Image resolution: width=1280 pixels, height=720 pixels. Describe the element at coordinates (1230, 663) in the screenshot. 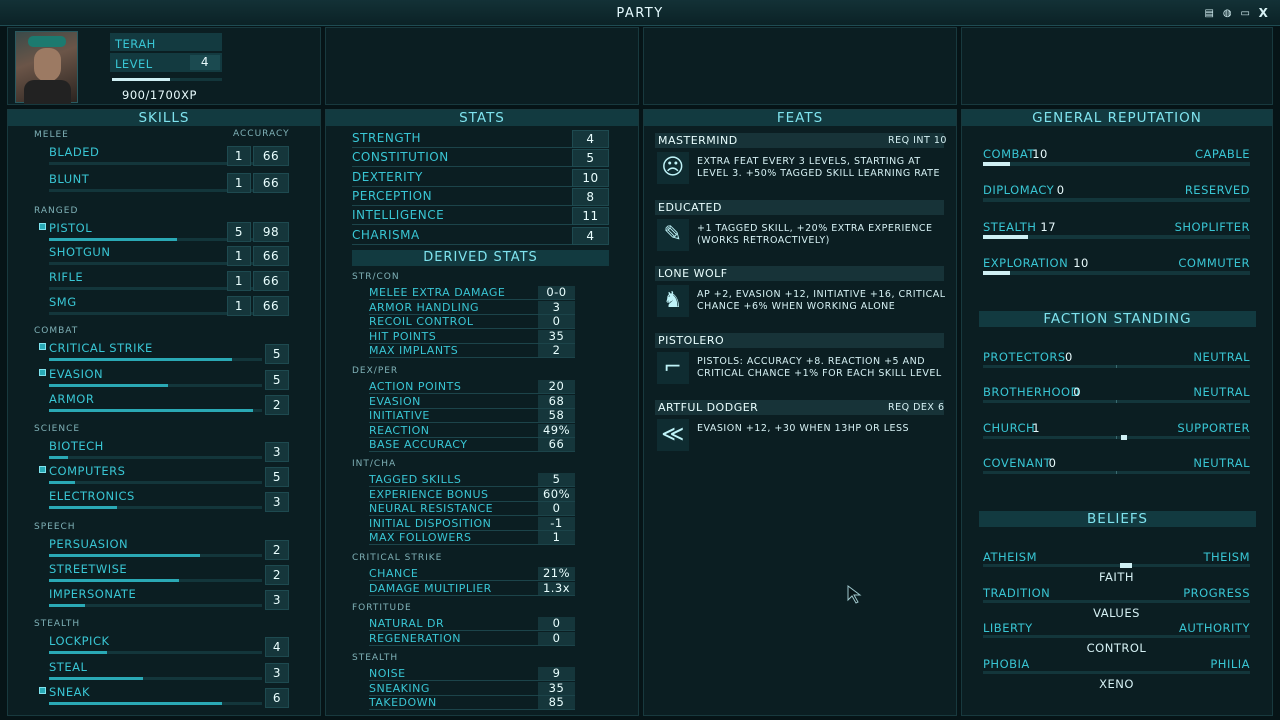

I see `belief-right-label: PHILIA` at that location.